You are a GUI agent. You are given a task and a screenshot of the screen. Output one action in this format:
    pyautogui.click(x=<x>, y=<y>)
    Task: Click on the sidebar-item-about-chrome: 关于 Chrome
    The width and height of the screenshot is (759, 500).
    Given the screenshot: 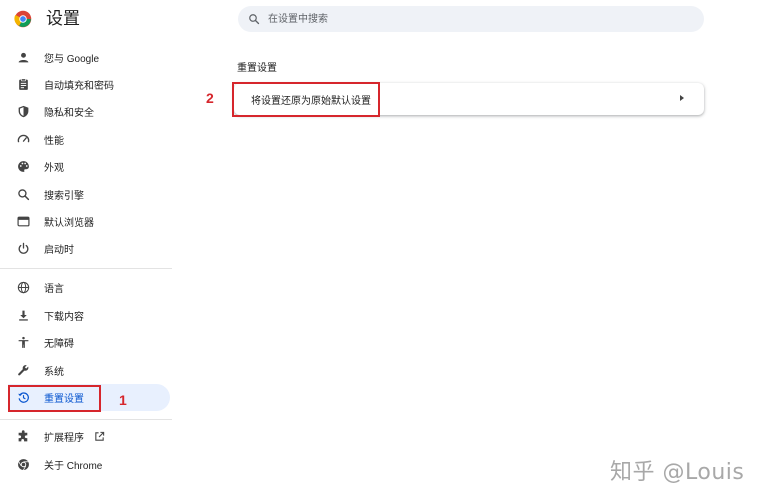 What is the action you would take?
    pyautogui.click(x=89, y=464)
    